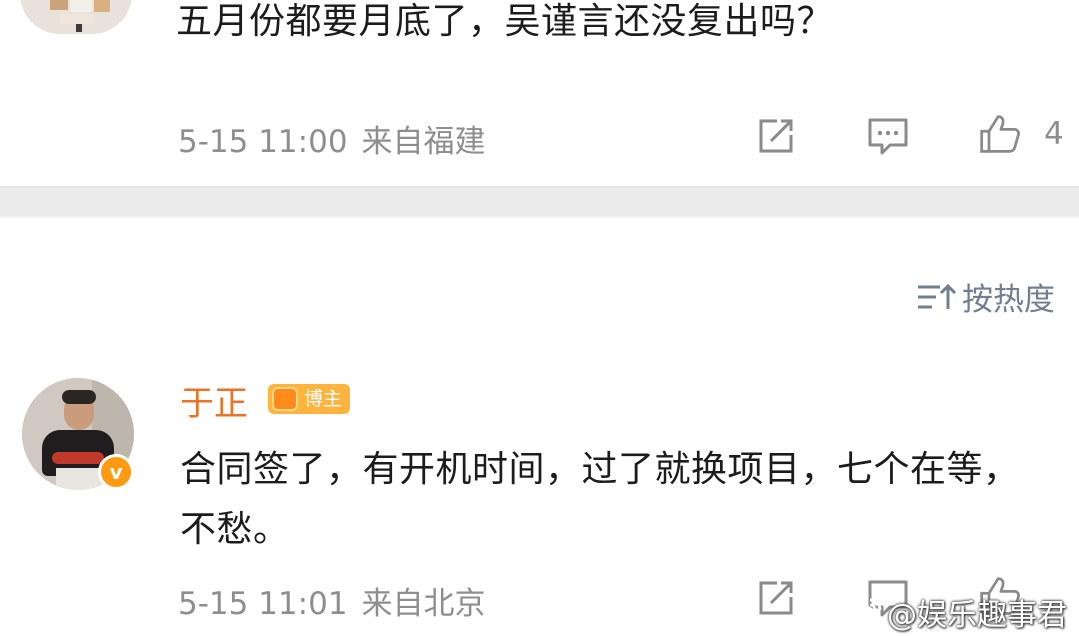 The height and width of the screenshot is (636, 1079). What do you see at coordinates (323, 399) in the screenshot?
I see `badge-label: 博主` at bounding box center [323, 399].